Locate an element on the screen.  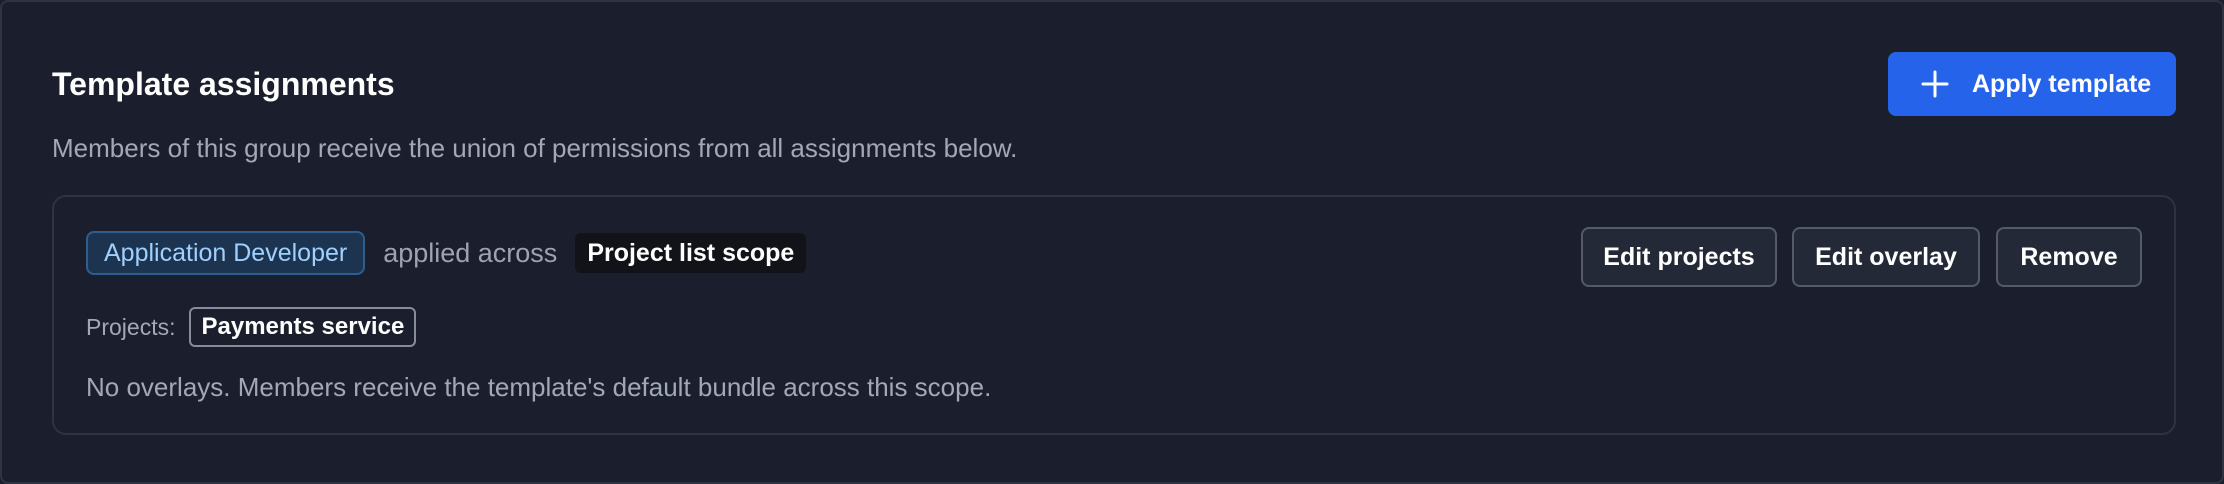
edit-overlay-button: Edit overlay is located at coordinates (1886, 257).